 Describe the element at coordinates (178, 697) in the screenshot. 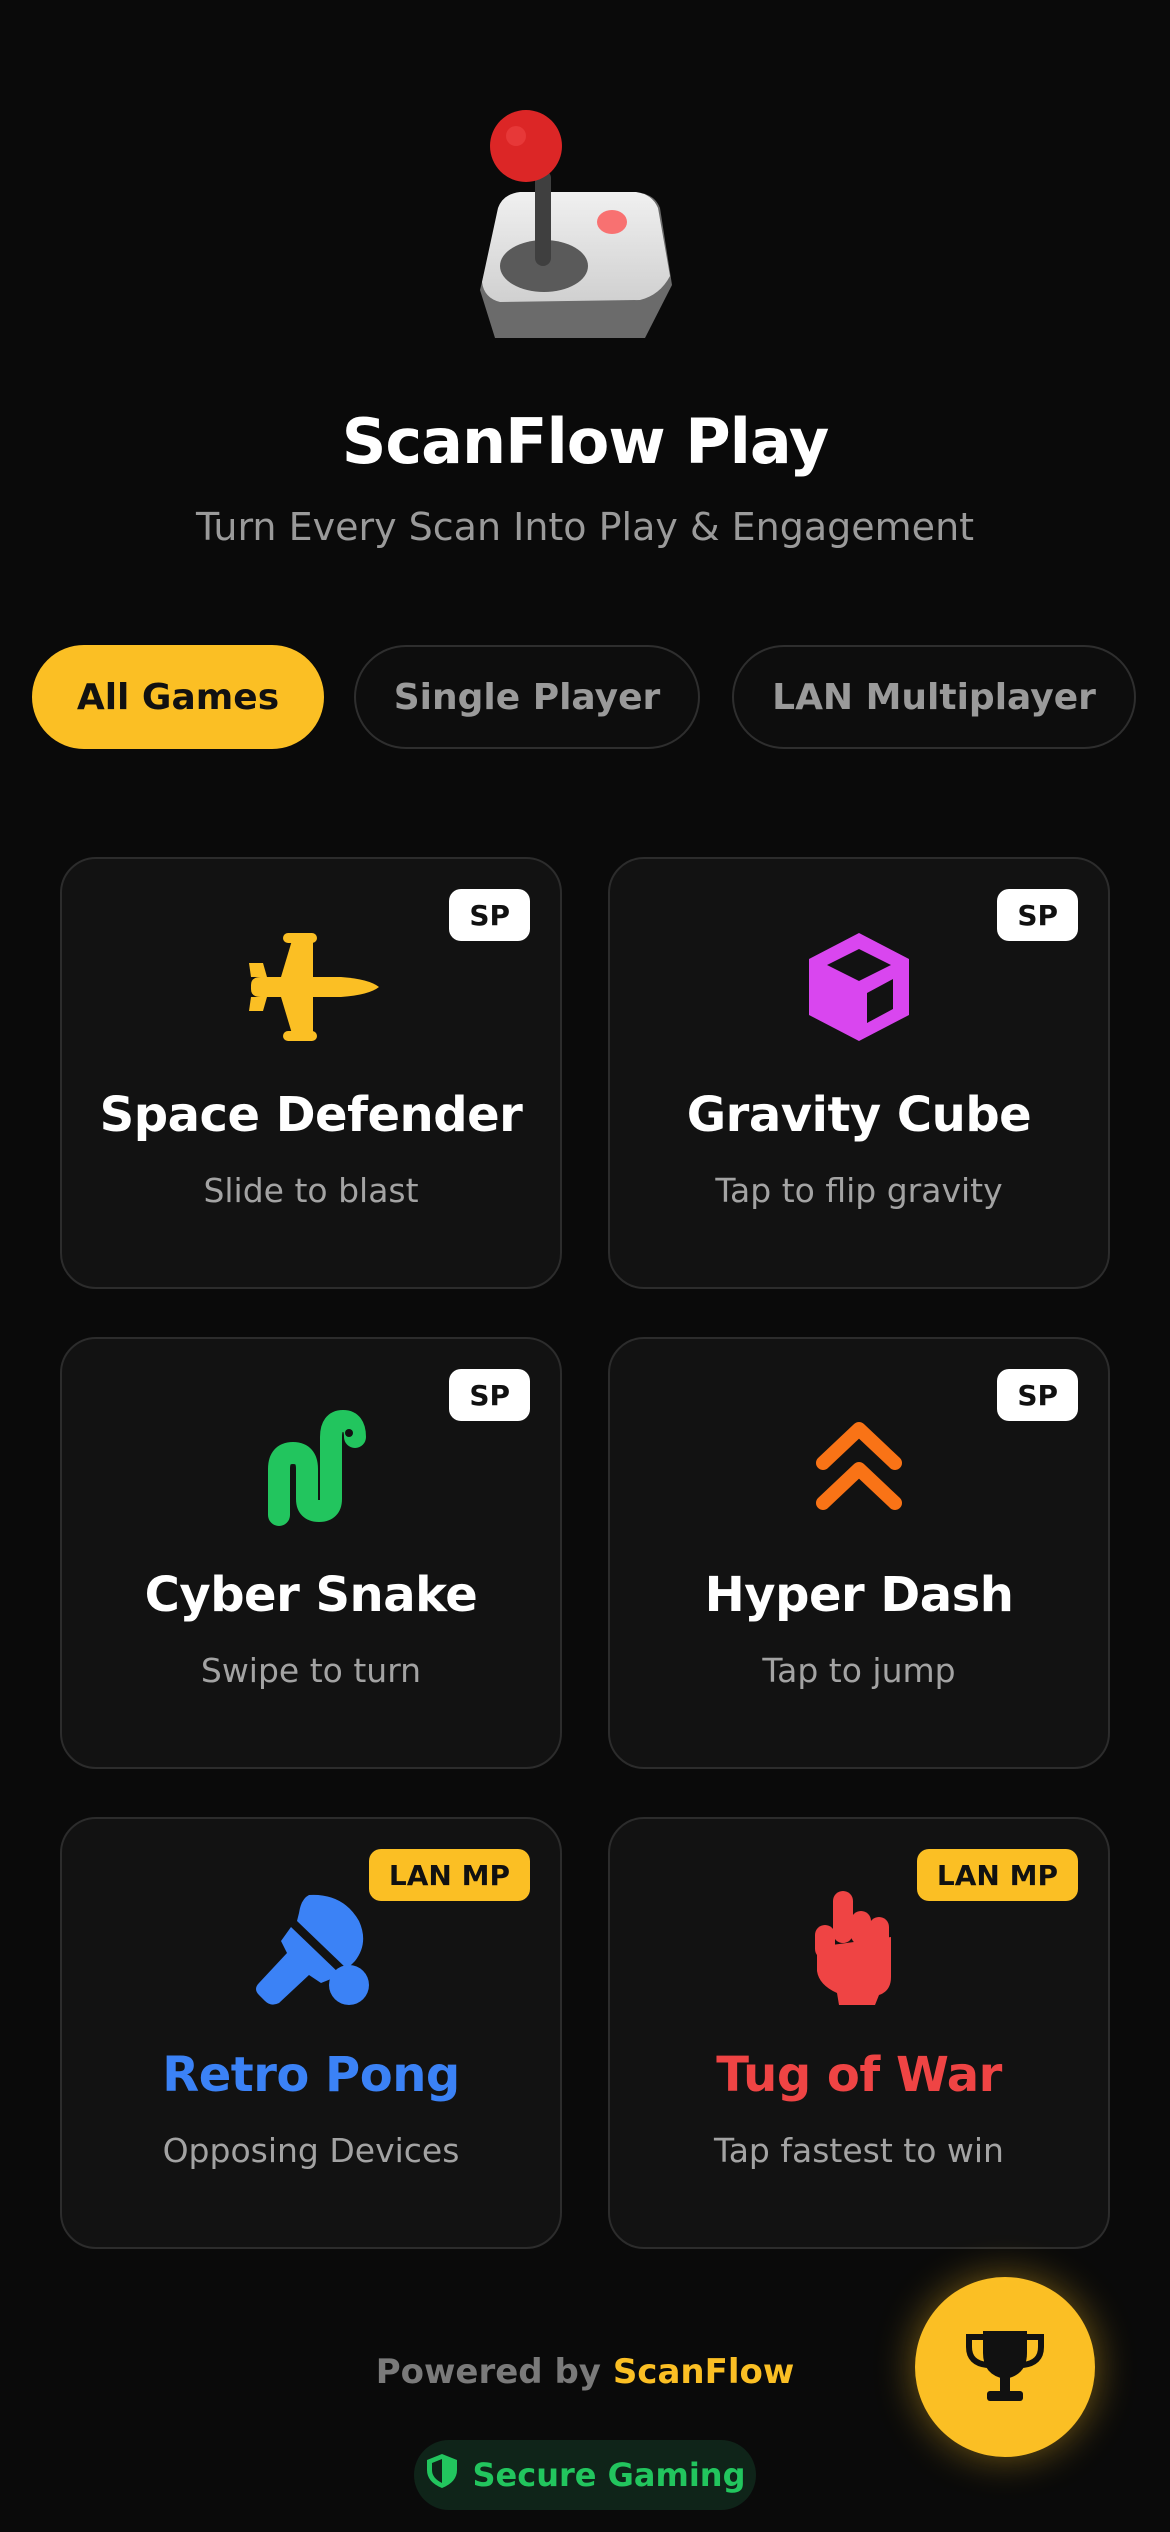

I see `filter-all-games: All Games` at that location.